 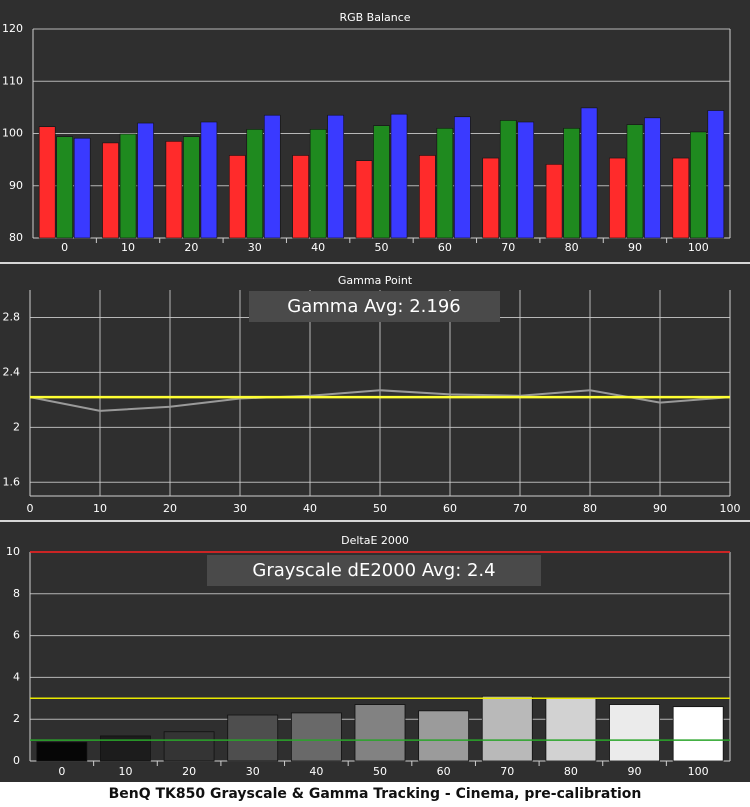 I want to click on chart-title: DeltaE 2000, so click(x=375, y=540).